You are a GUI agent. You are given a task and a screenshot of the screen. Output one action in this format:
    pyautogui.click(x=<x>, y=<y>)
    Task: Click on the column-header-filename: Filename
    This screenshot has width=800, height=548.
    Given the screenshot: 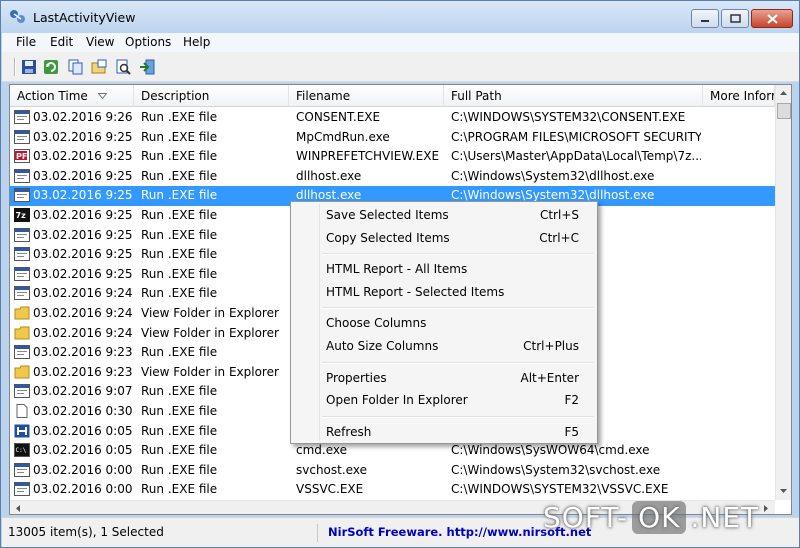 What is the action you would take?
    pyautogui.click(x=366, y=96)
    